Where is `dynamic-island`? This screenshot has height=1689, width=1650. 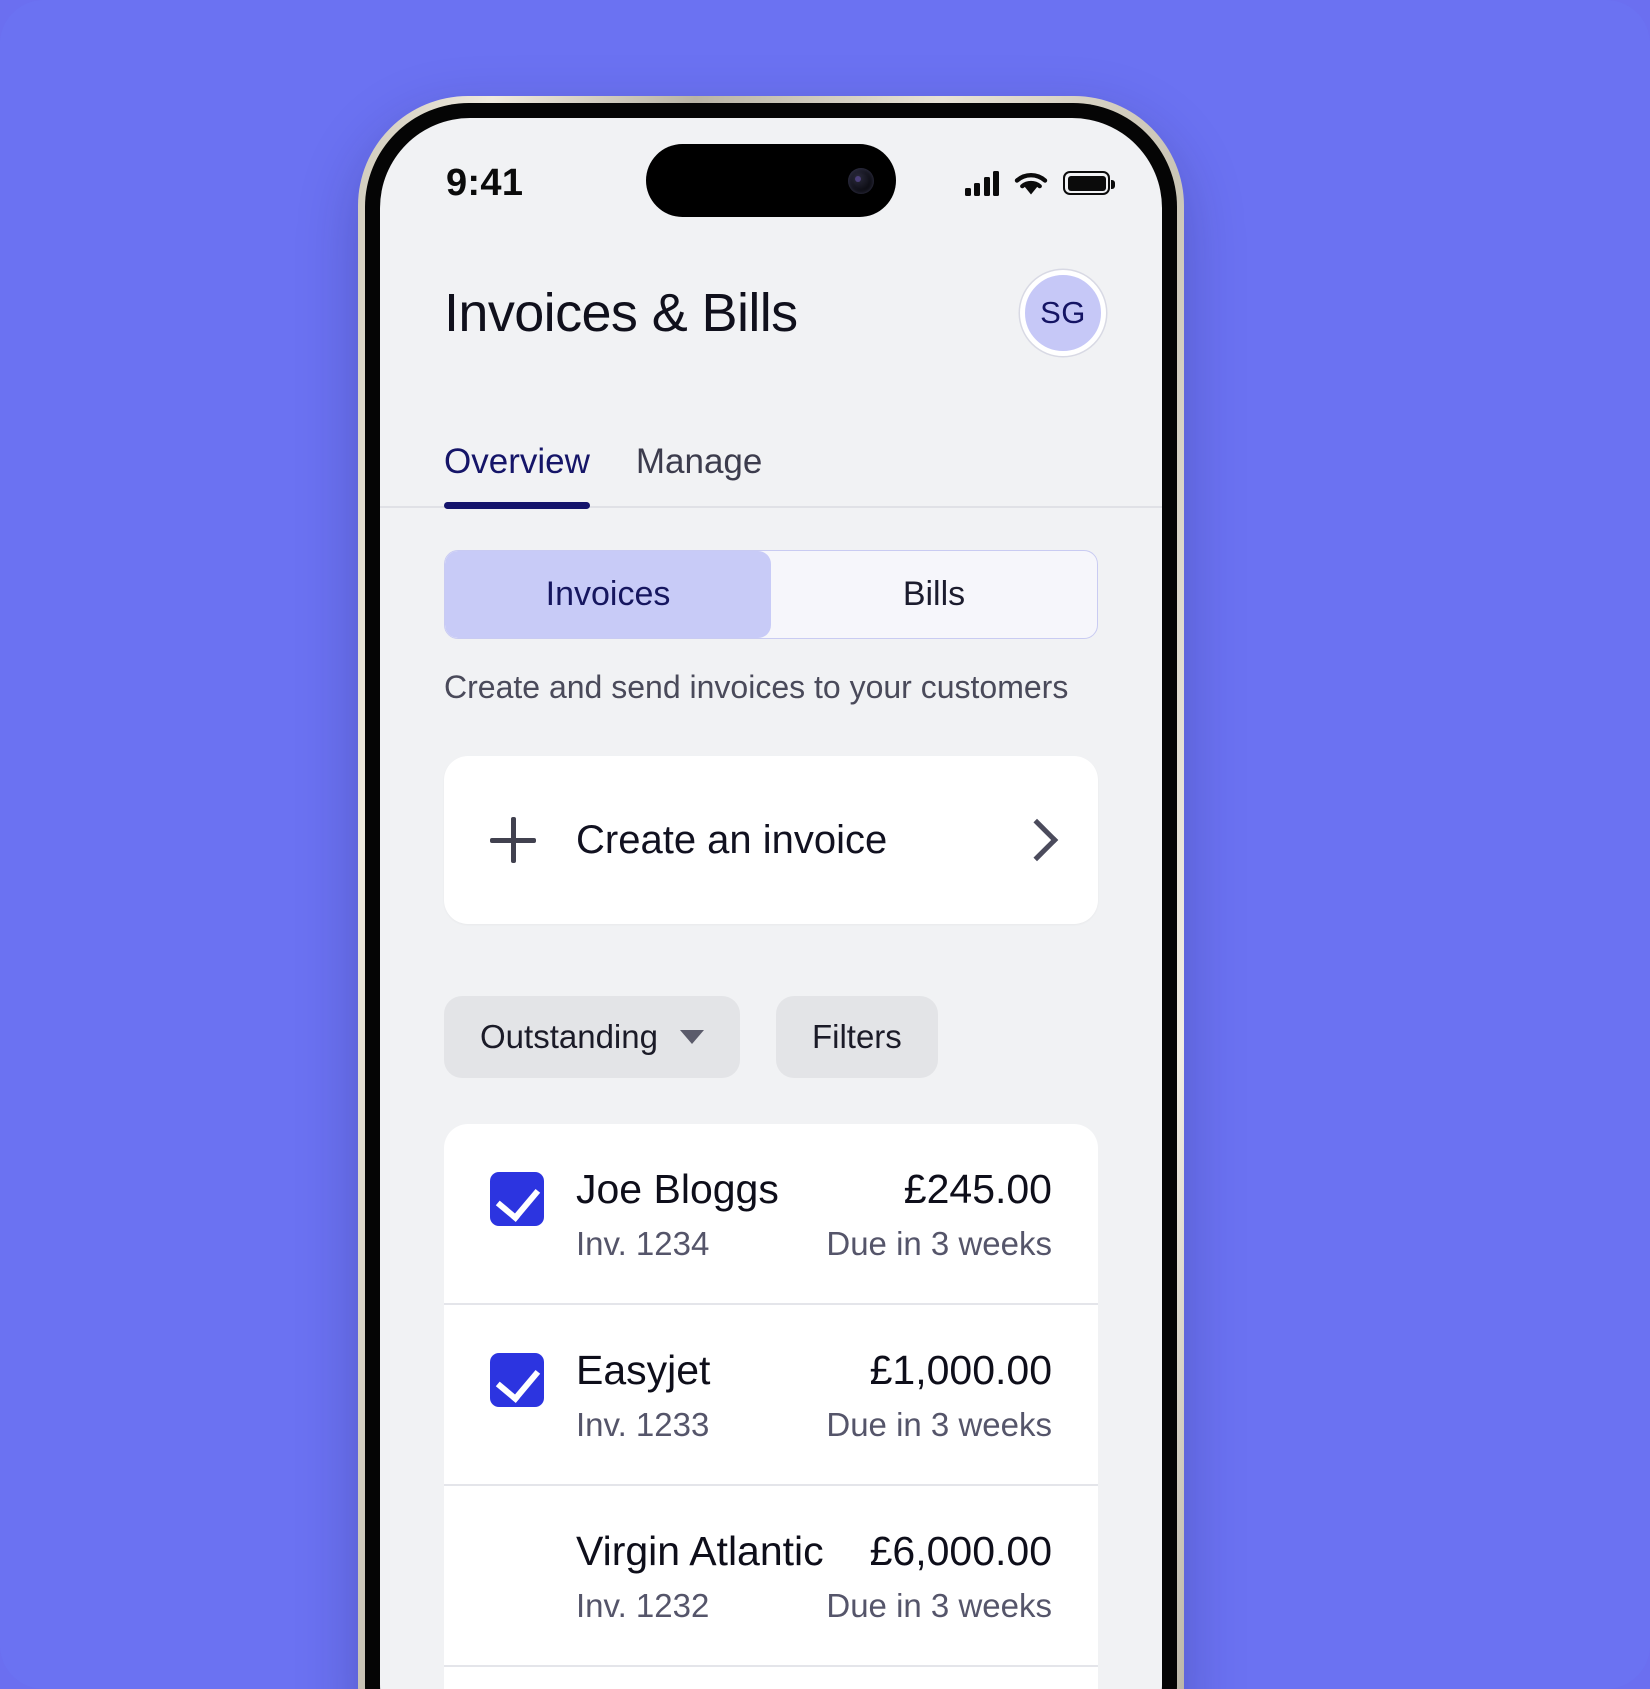
dynamic-island is located at coordinates (771, 180).